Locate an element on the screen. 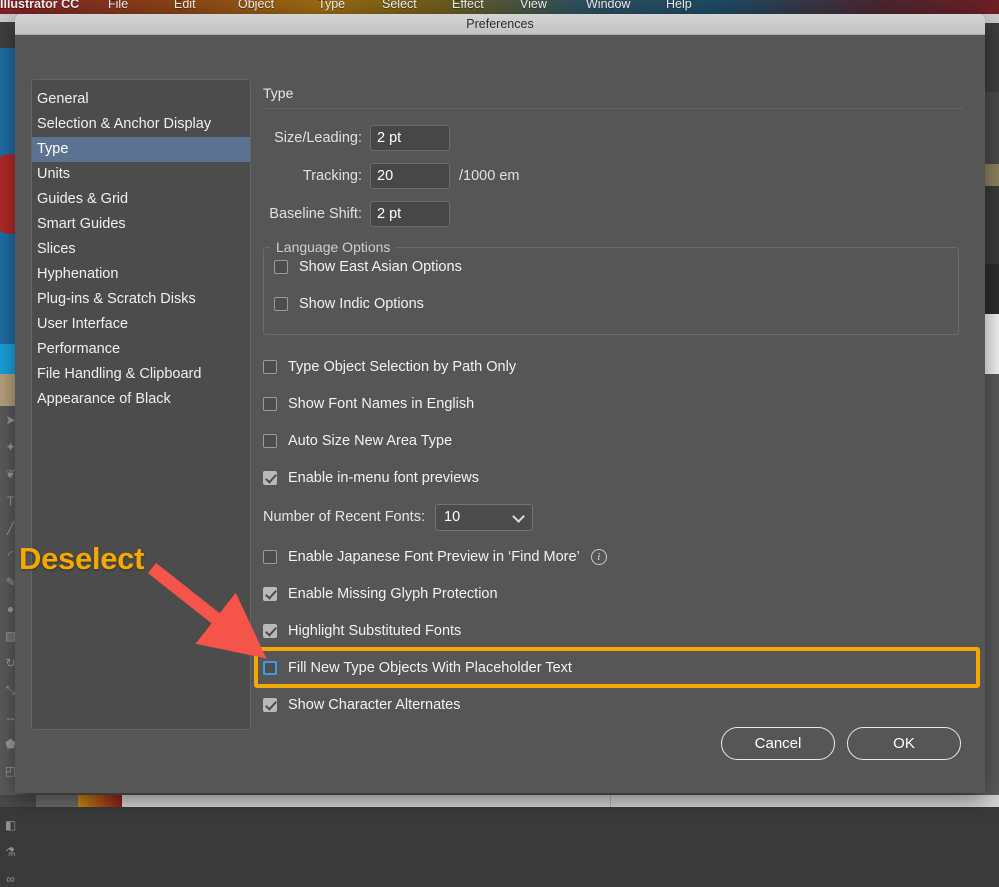 The image size is (999, 887). checkbox-label: Auto Size New Area Type is located at coordinates (370, 441).